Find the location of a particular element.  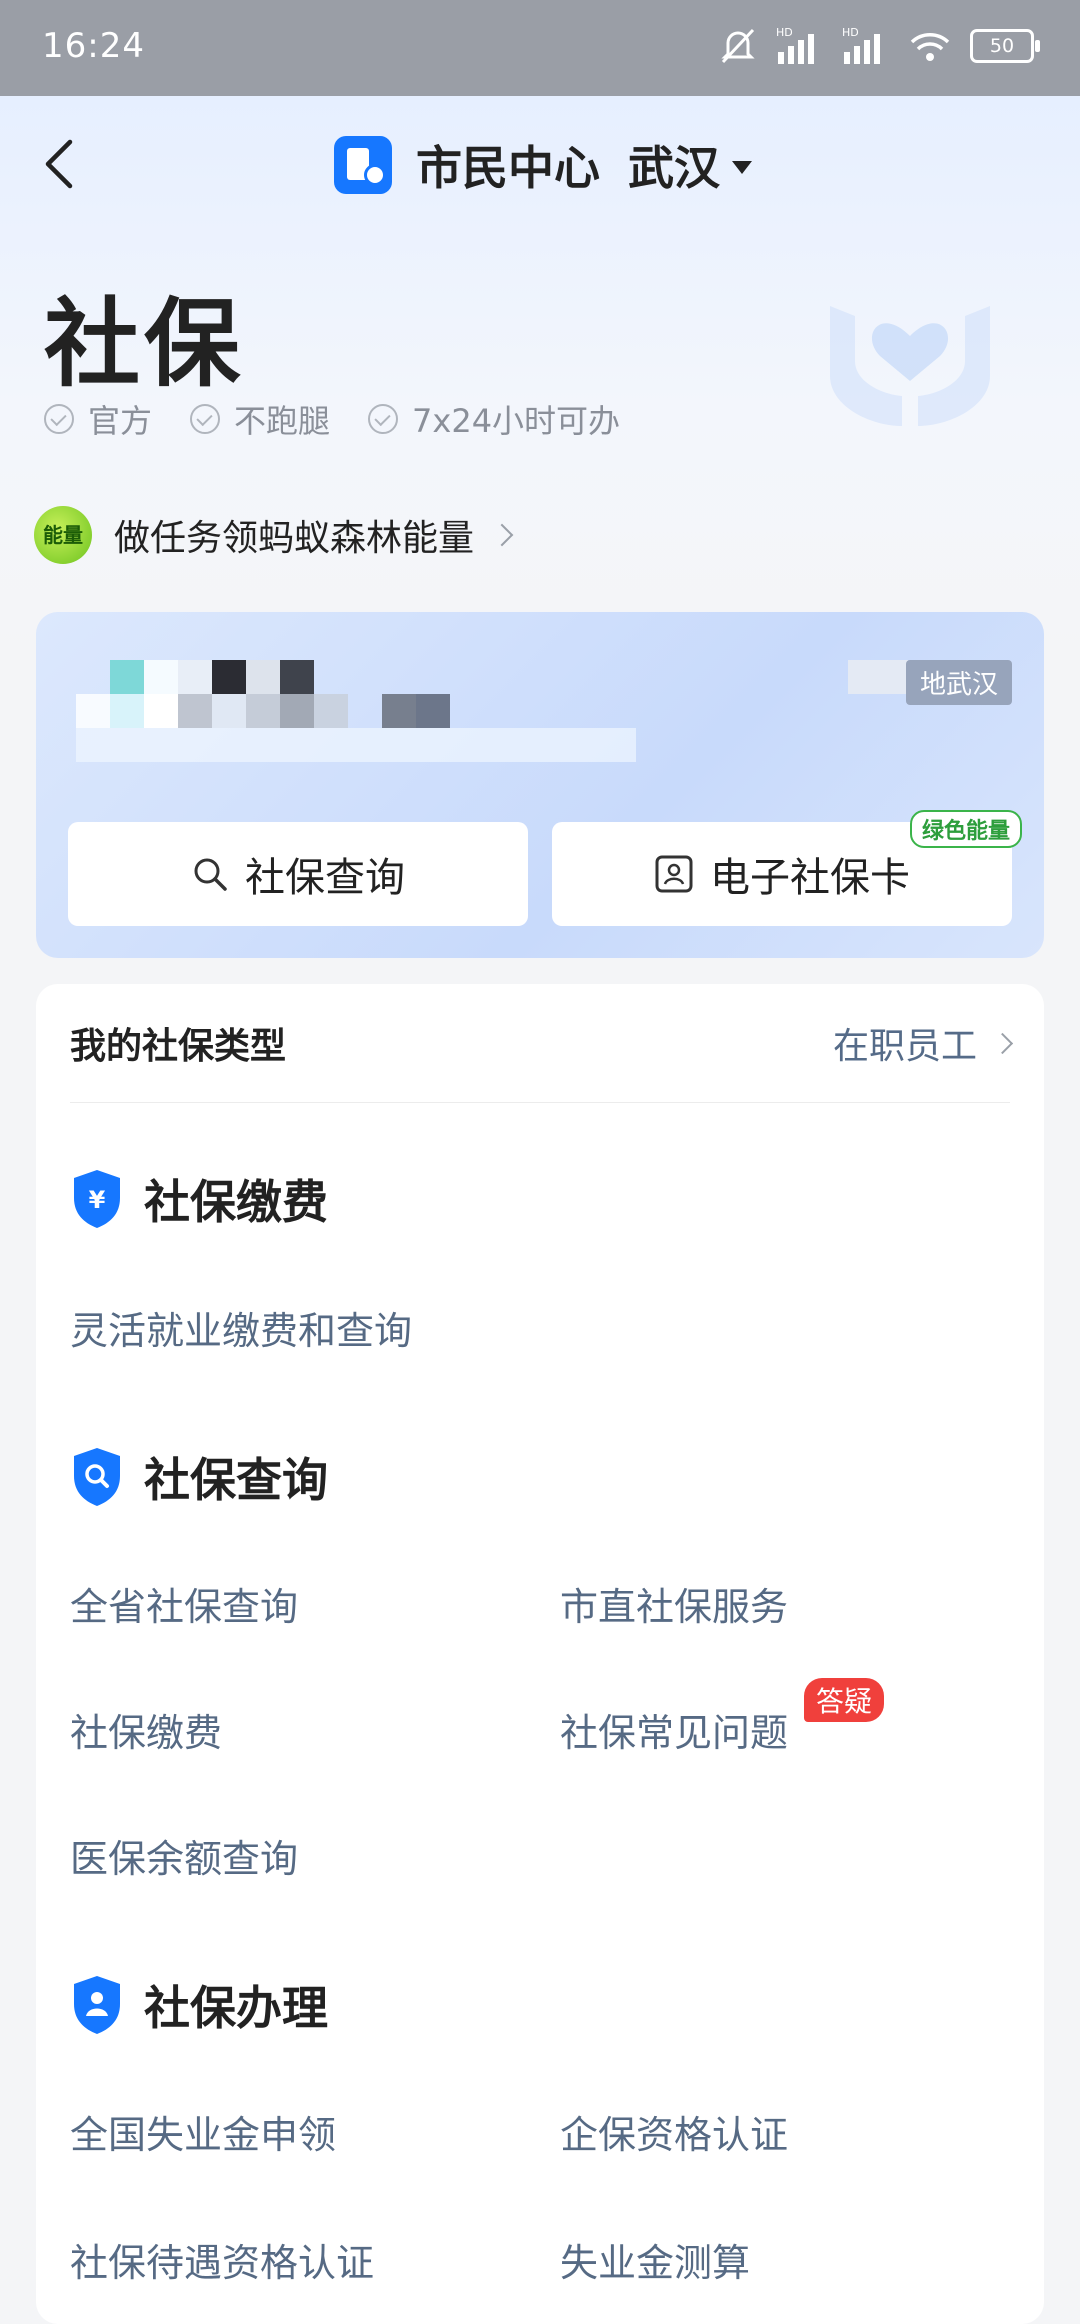

city-tag: 地武汉 is located at coordinates (958, 682).